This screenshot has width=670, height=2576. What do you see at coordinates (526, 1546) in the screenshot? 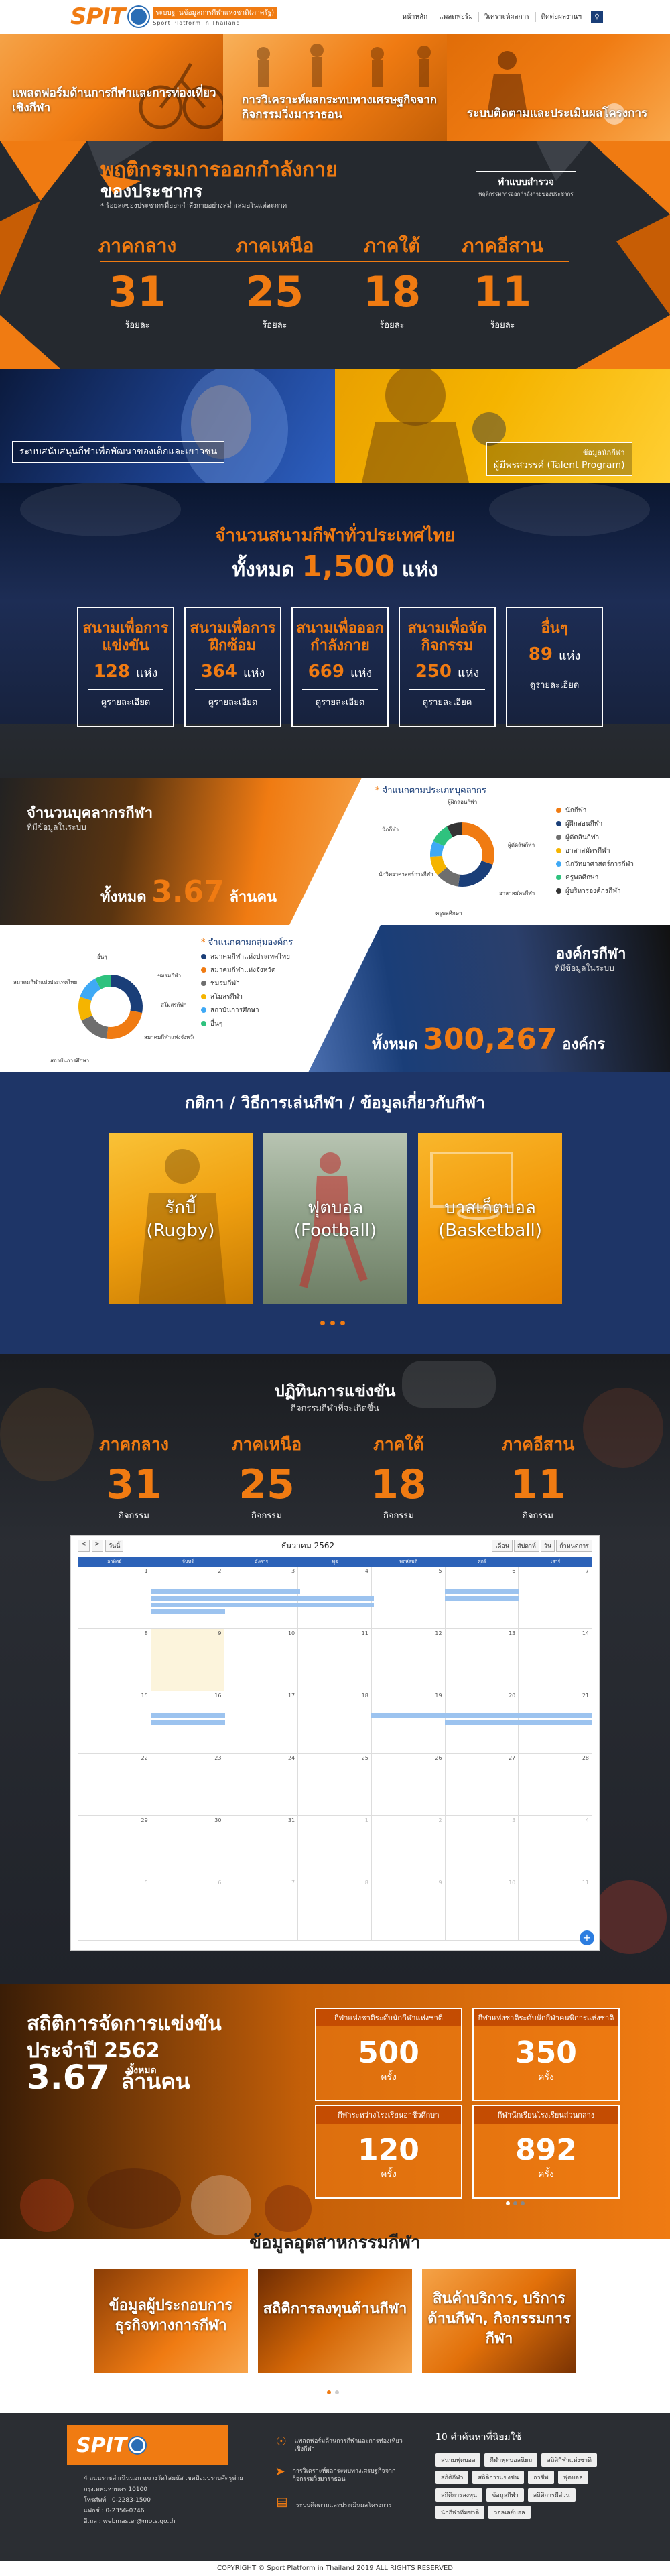
I see `calendar-view-week: สัปดาห์` at bounding box center [526, 1546].